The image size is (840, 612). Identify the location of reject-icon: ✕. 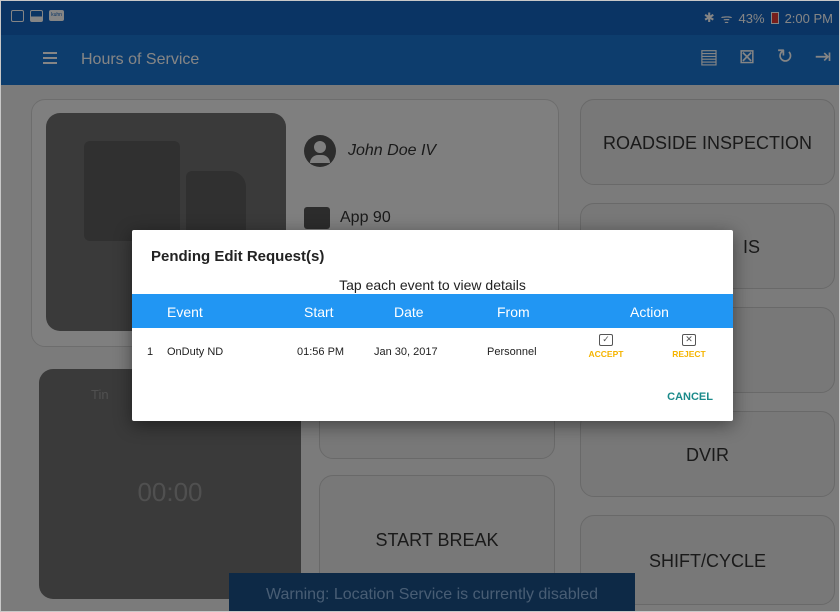
(689, 340).